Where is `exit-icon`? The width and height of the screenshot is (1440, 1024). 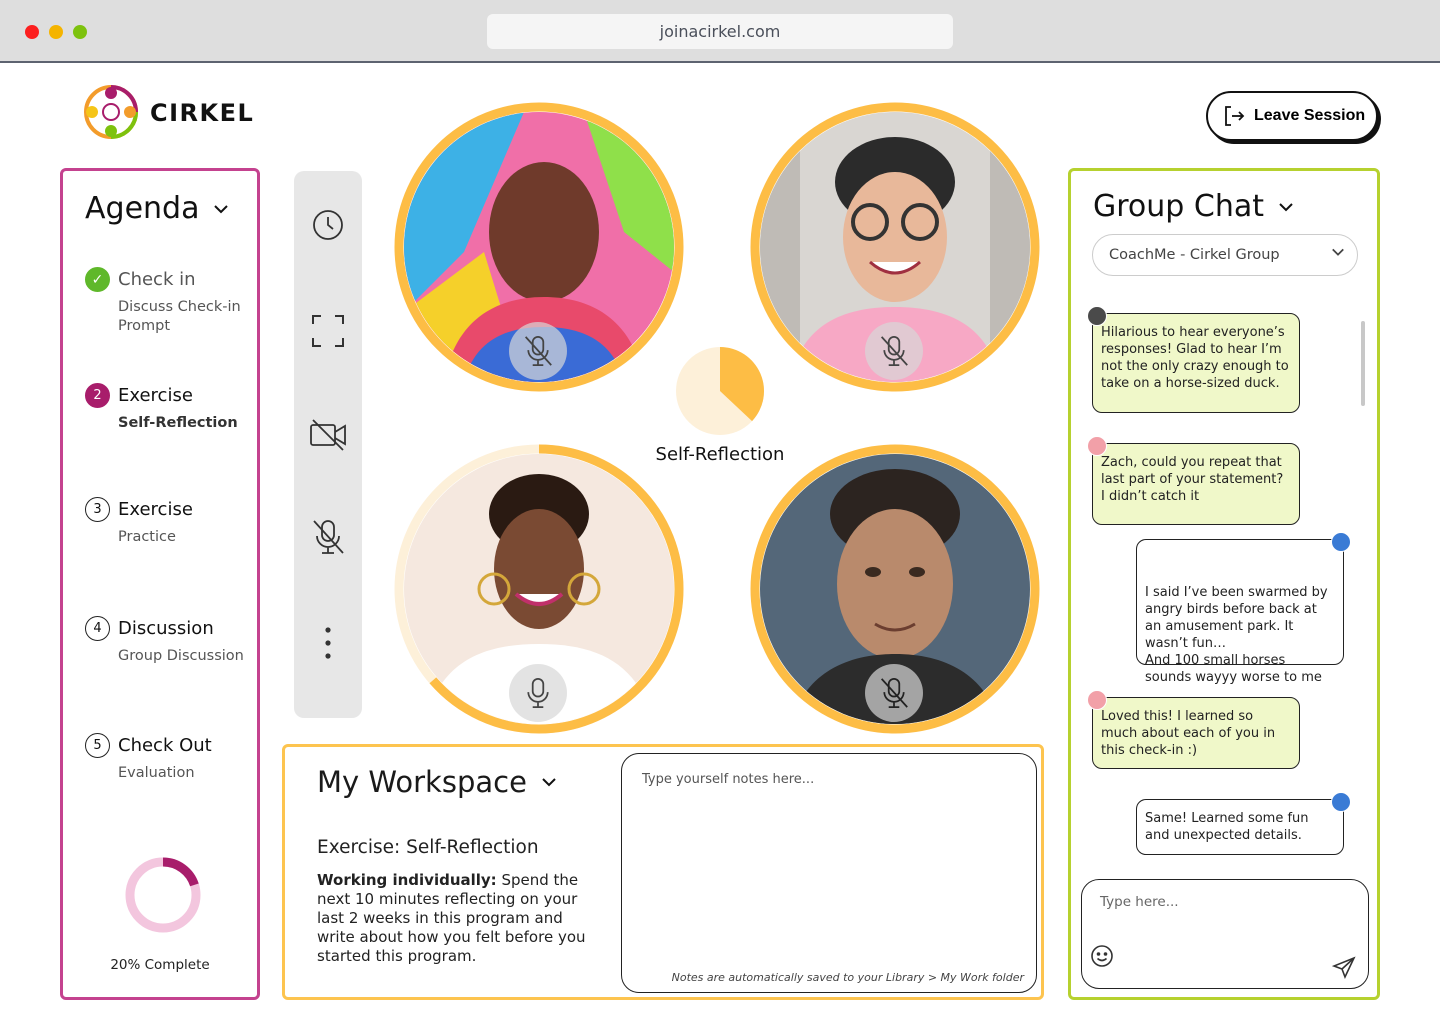 exit-icon is located at coordinates (1235, 116).